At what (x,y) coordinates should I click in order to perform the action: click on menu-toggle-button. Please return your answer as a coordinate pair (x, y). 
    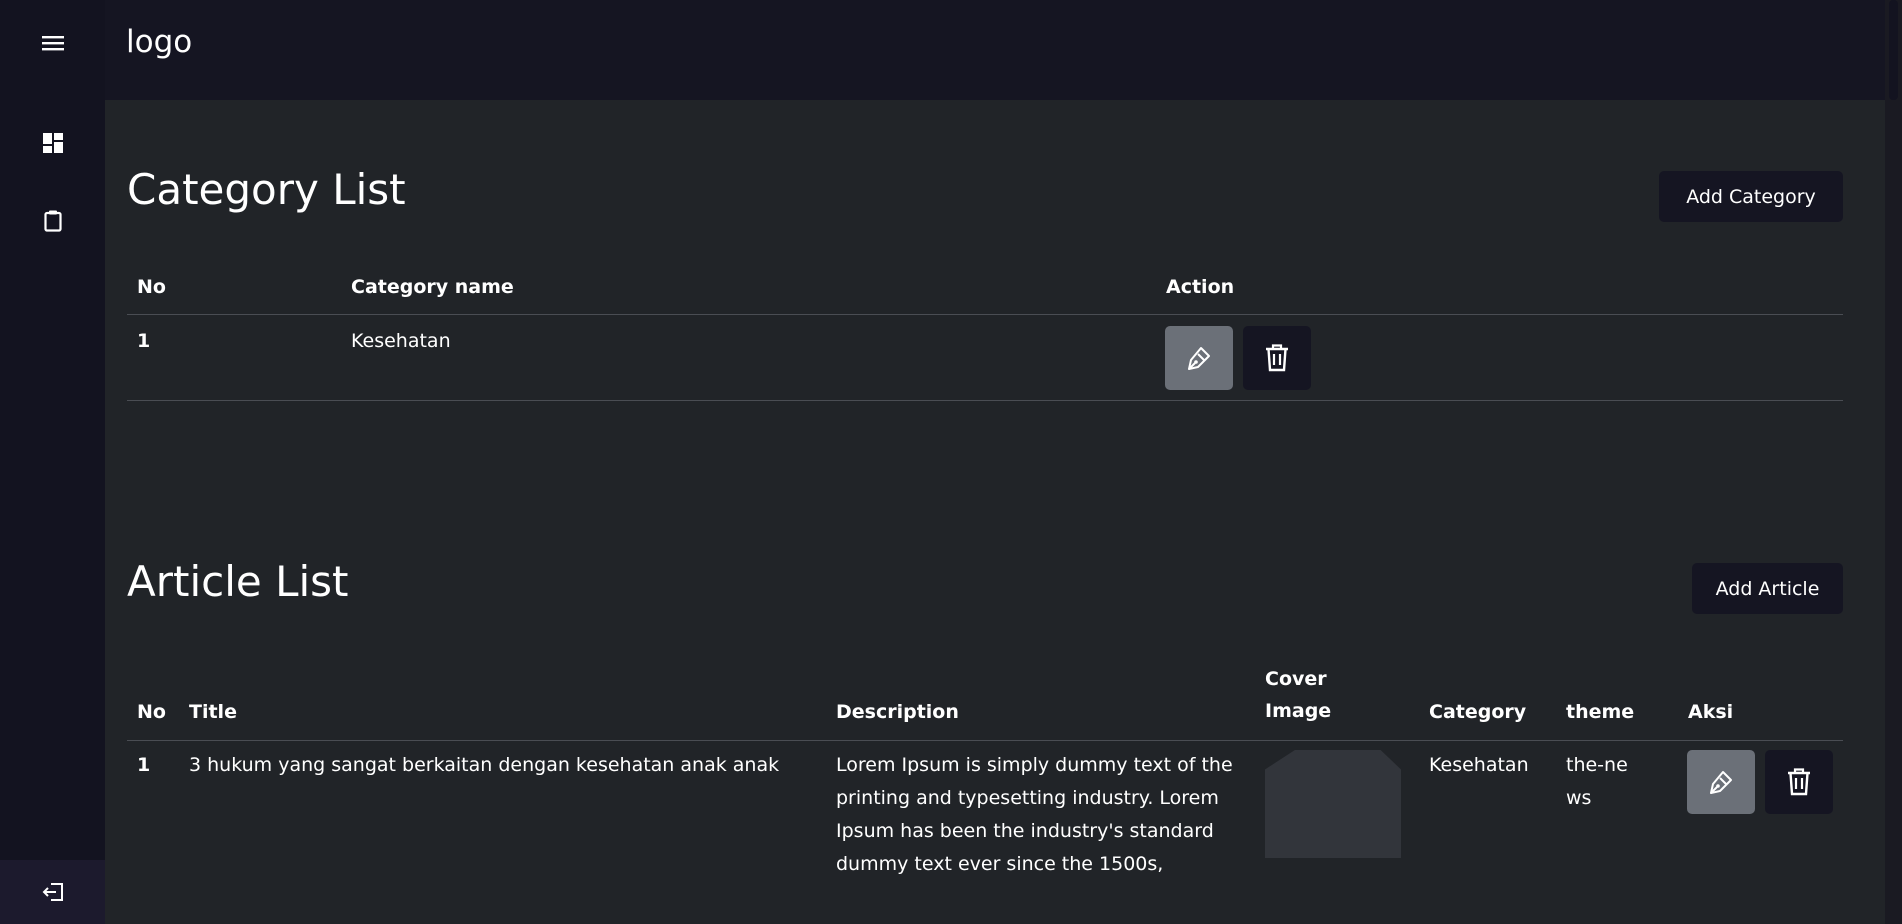
    Looking at the image, I should click on (52, 43).